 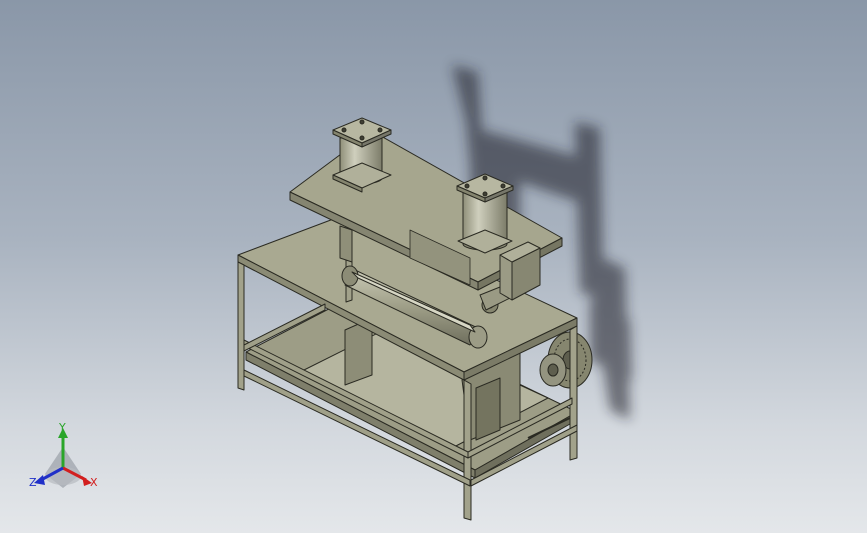 I want to click on cylinder-right, so click(x=485, y=213).